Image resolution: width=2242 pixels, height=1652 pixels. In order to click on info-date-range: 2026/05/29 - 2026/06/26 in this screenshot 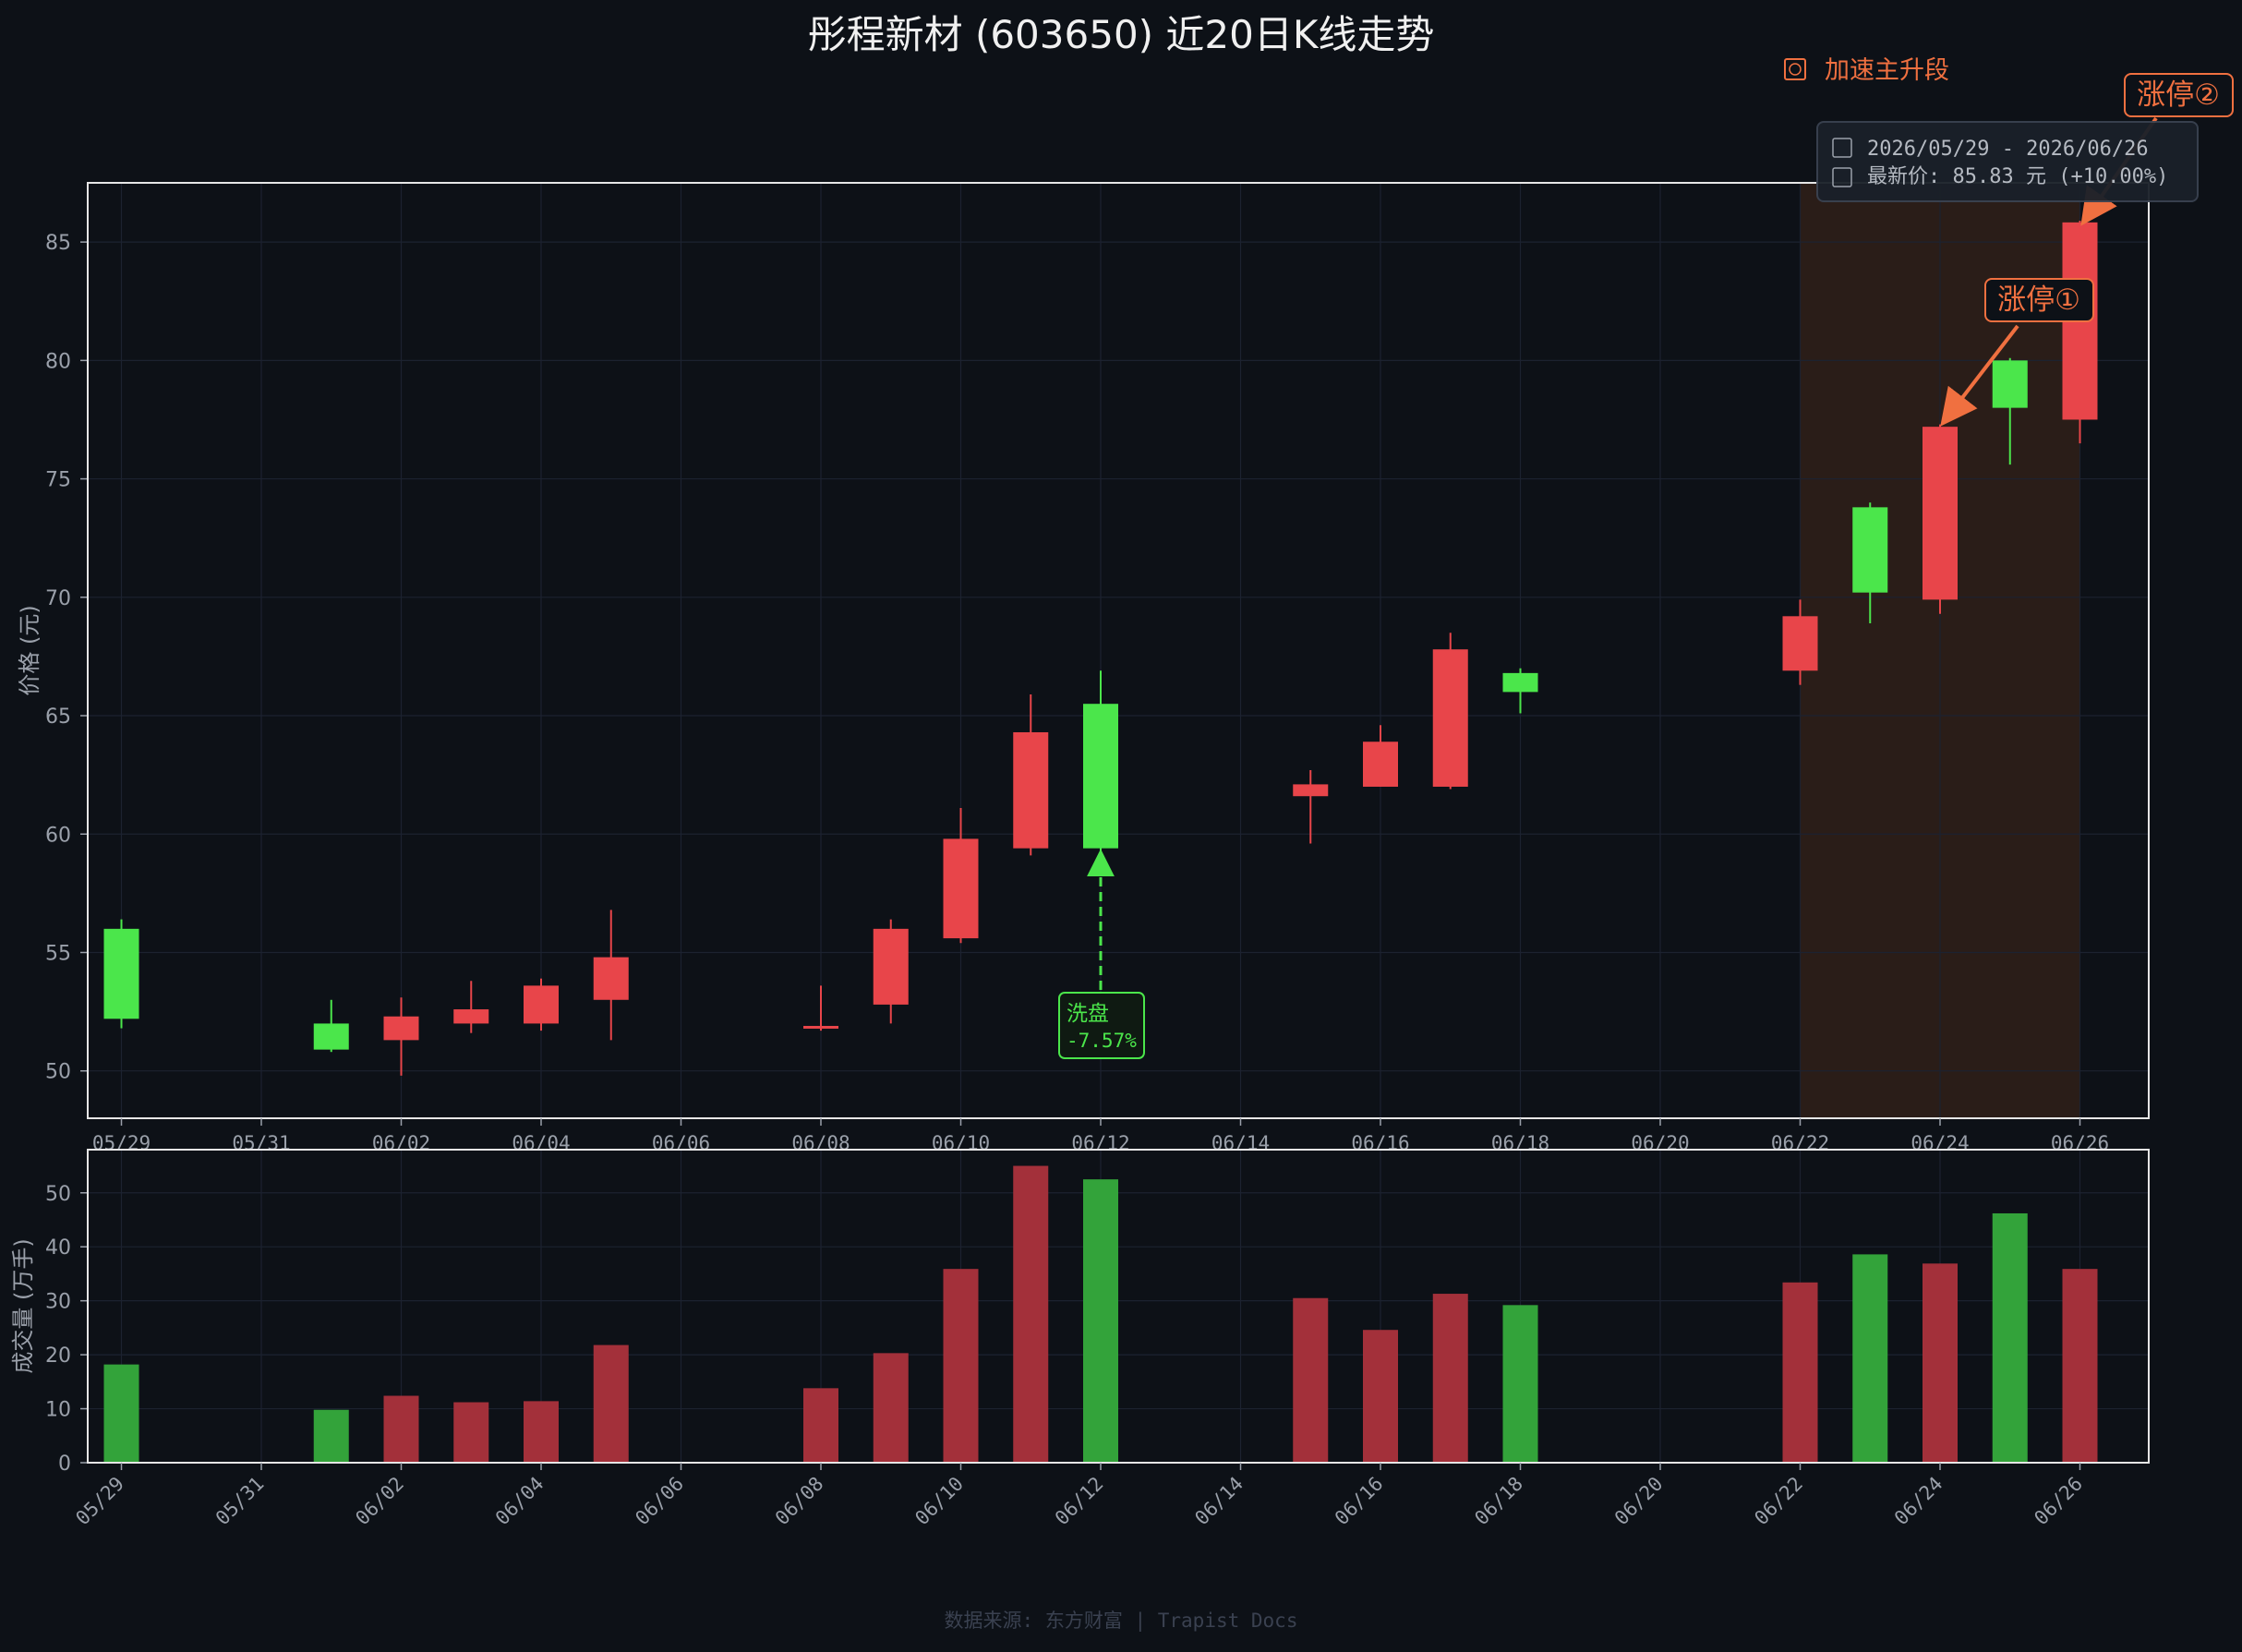, I will do `click(2008, 149)`.